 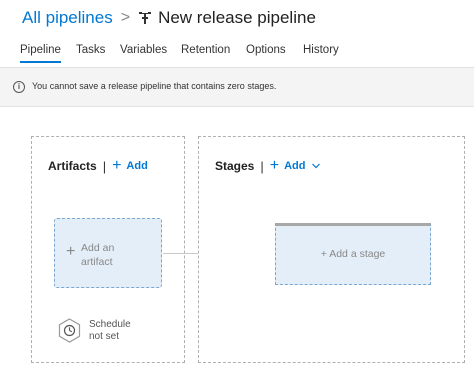 What do you see at coordinates (266, 50) in the screenshot?
I see `tab-options: Options` at bounding box center [266, 50].